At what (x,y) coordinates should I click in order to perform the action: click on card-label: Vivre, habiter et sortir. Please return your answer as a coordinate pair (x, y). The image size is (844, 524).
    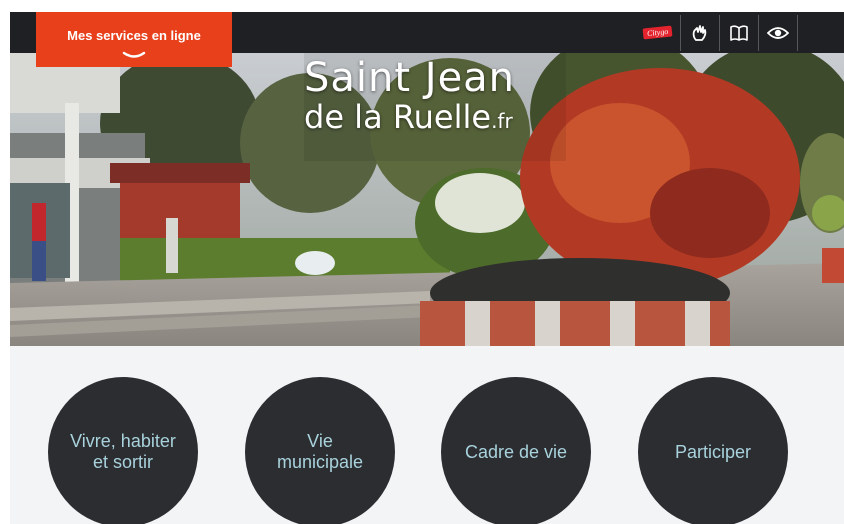
    Looking at the image, I should click on (123, 451).